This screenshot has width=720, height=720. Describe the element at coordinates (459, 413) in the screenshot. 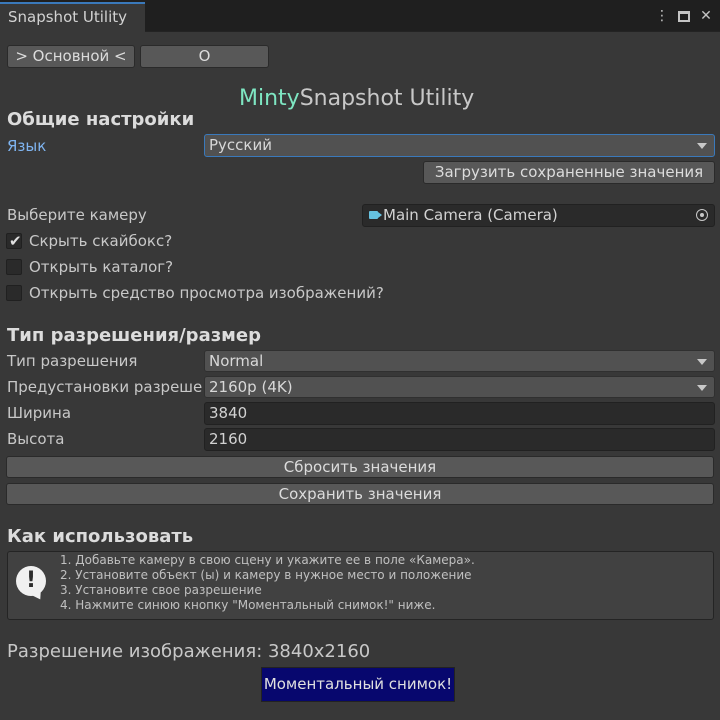

I see `width-input: 3840` at that location.